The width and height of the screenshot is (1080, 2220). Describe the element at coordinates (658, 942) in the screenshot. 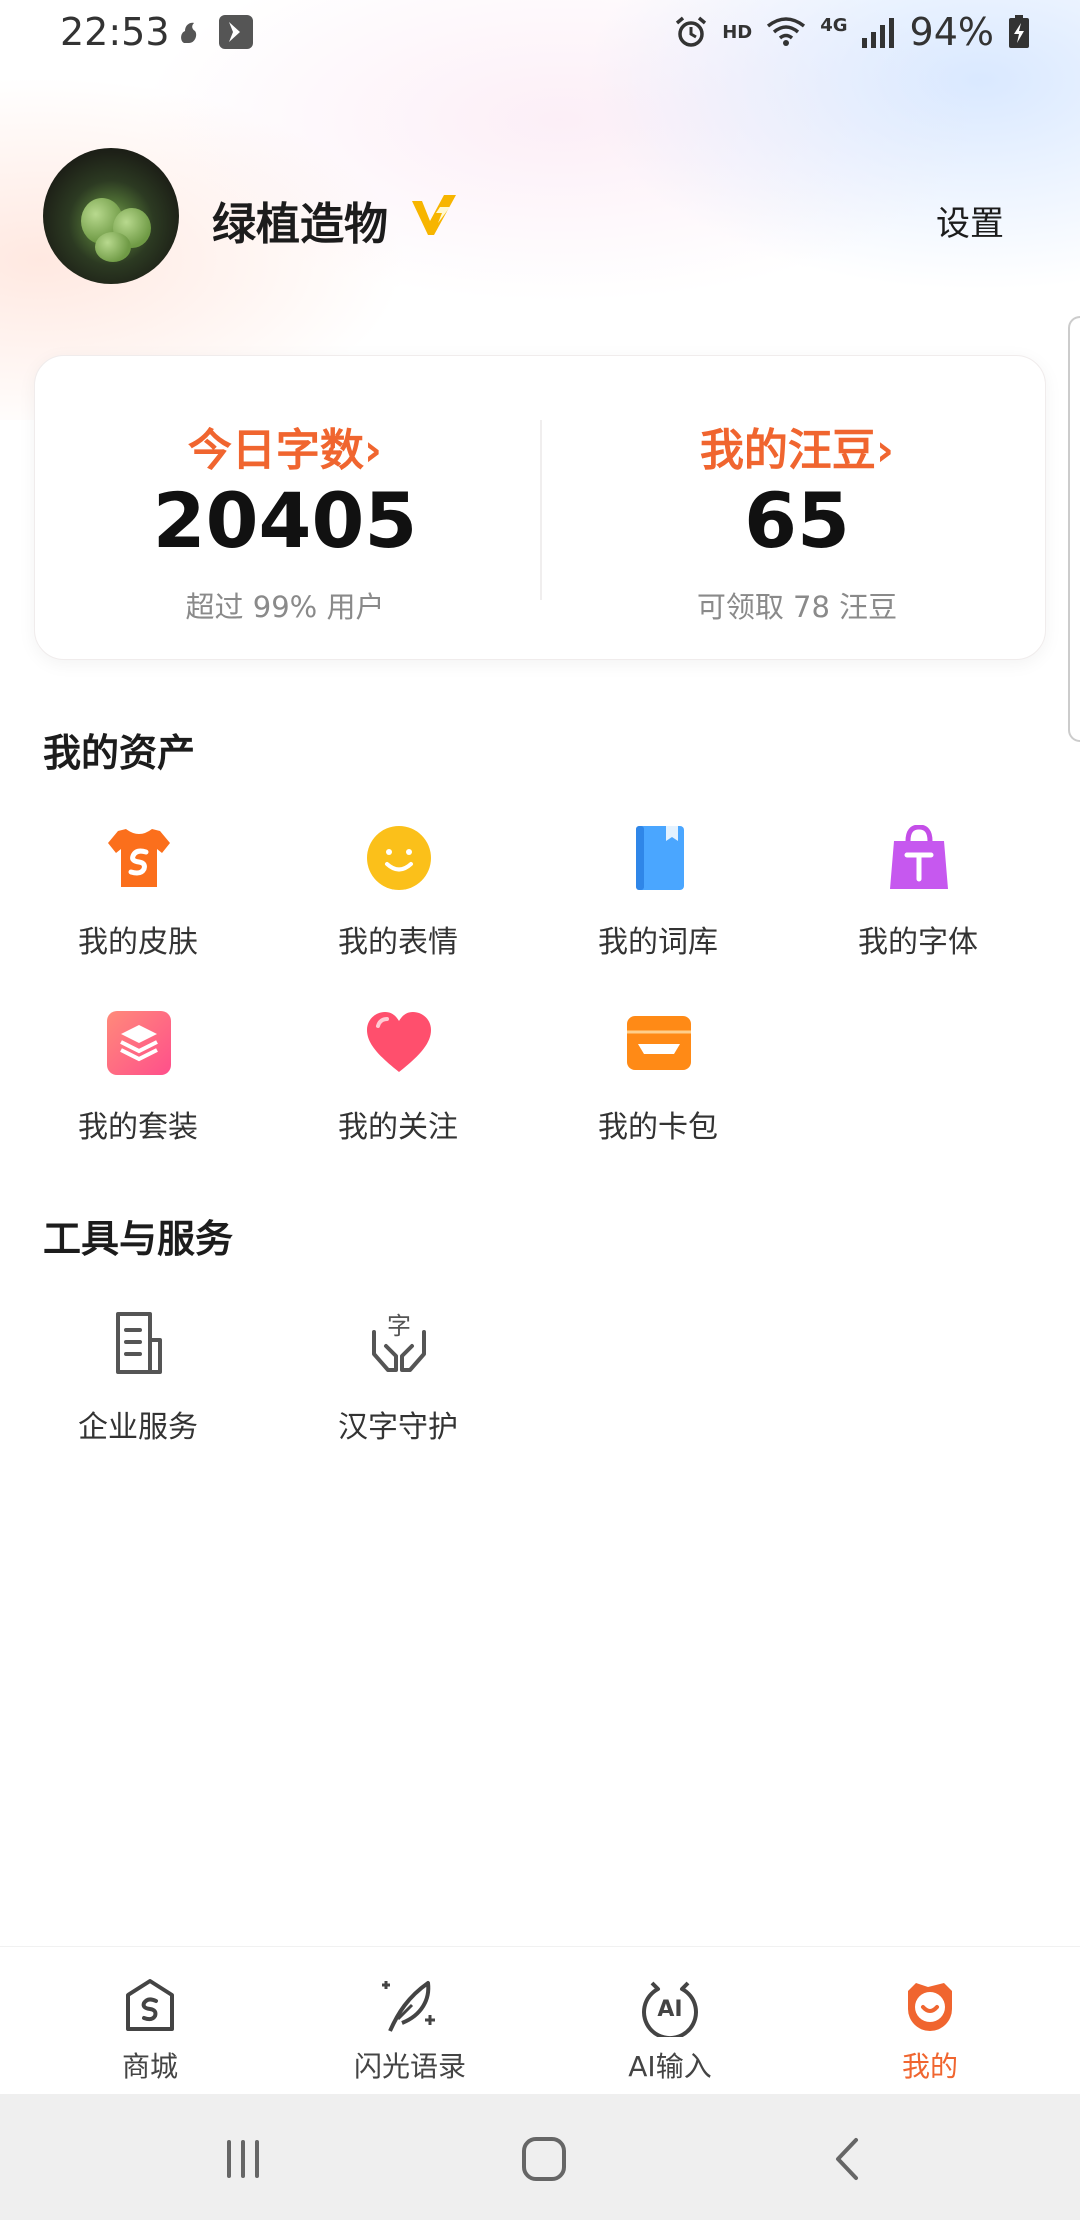

I see `asset-label: 我的词库` at that location.